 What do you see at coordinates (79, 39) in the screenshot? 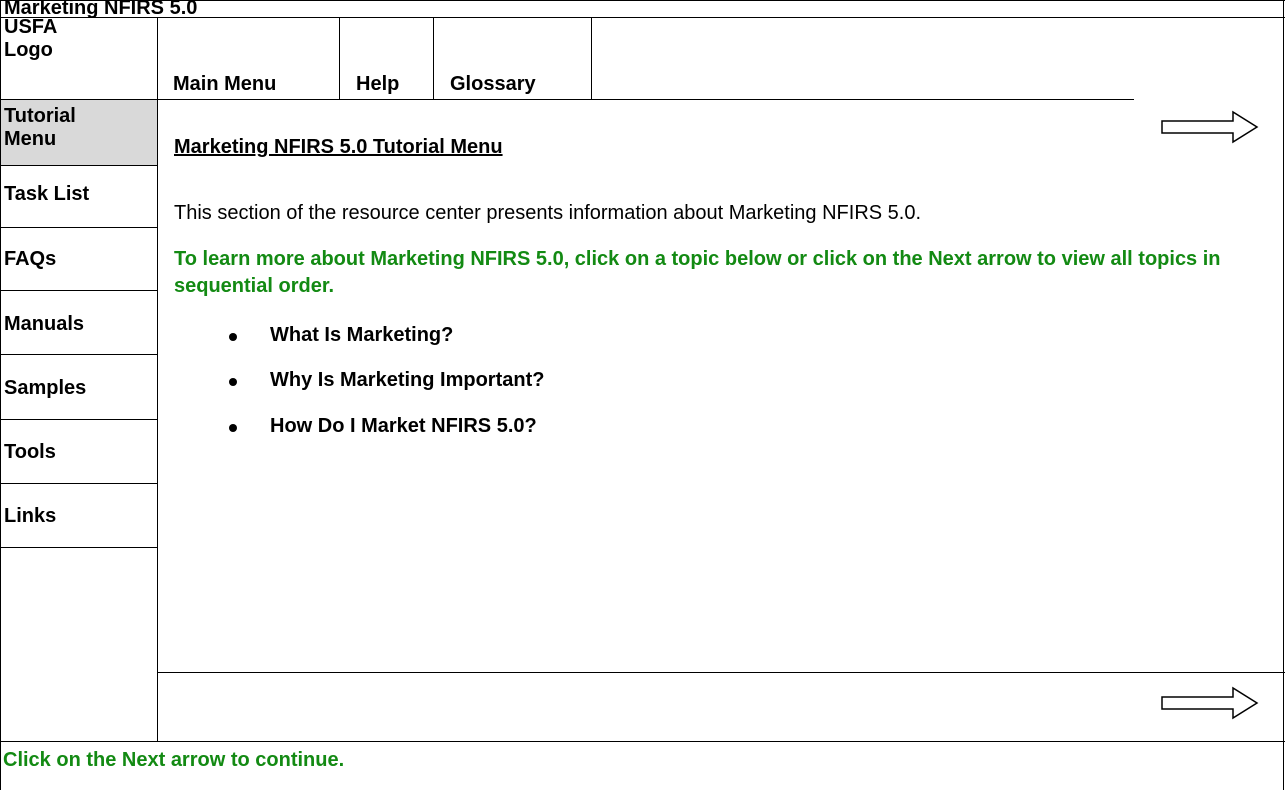
I see `usfa-logo: USFA Logo` at bounding box center [79, 39].